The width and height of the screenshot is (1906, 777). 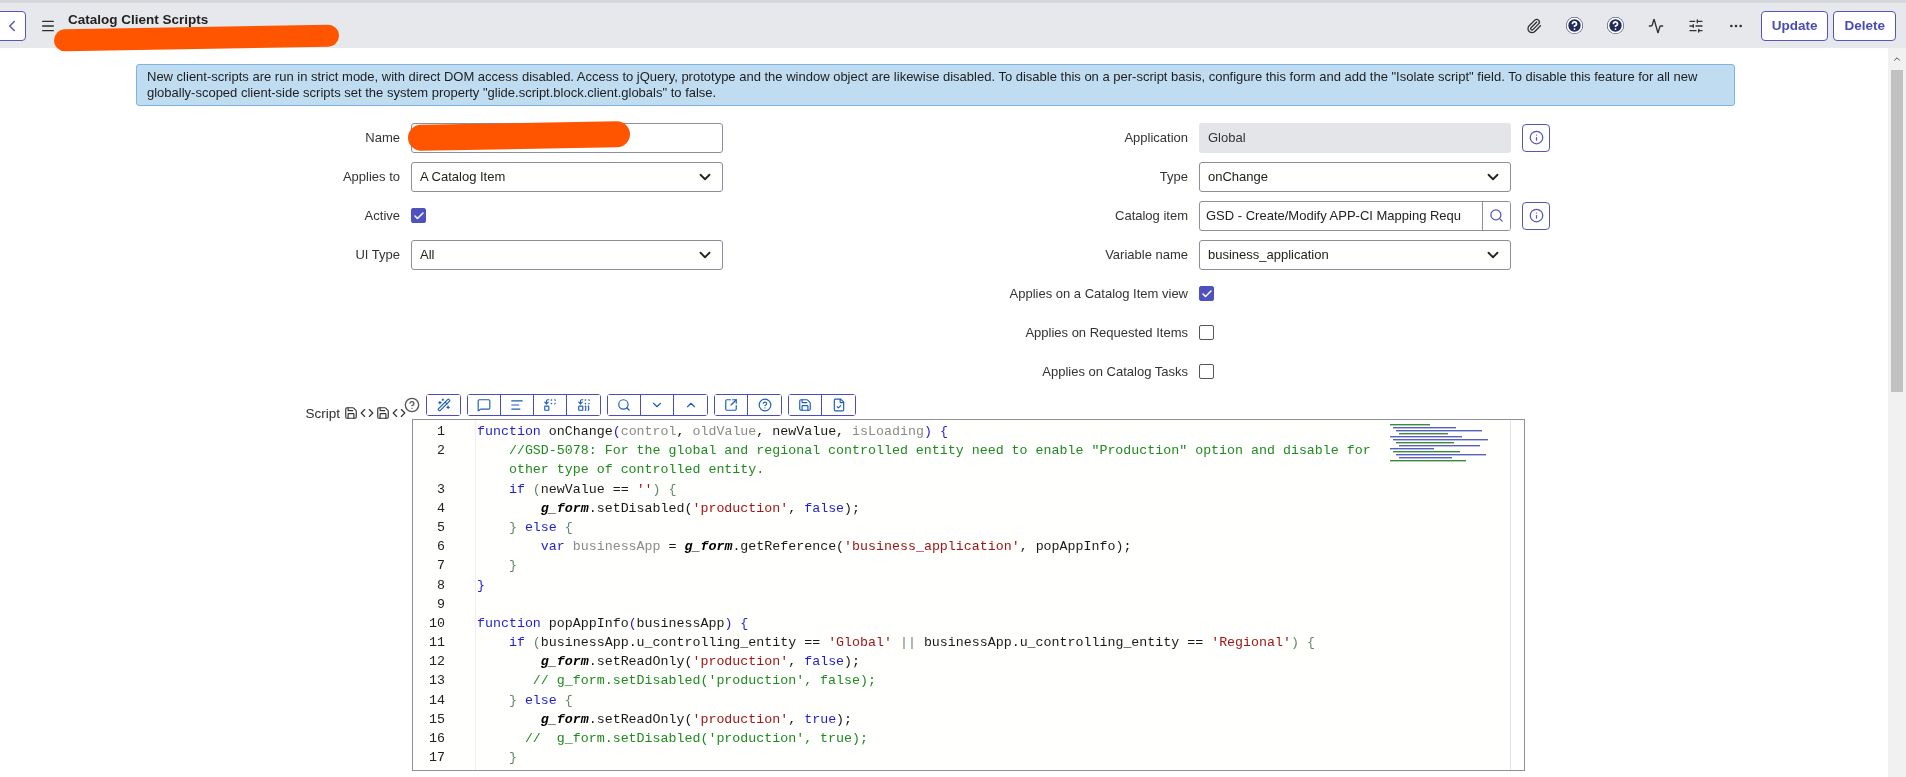 I want to click on code-line: g_form.setDisabled('production', false);, so click(x=700, y=508).